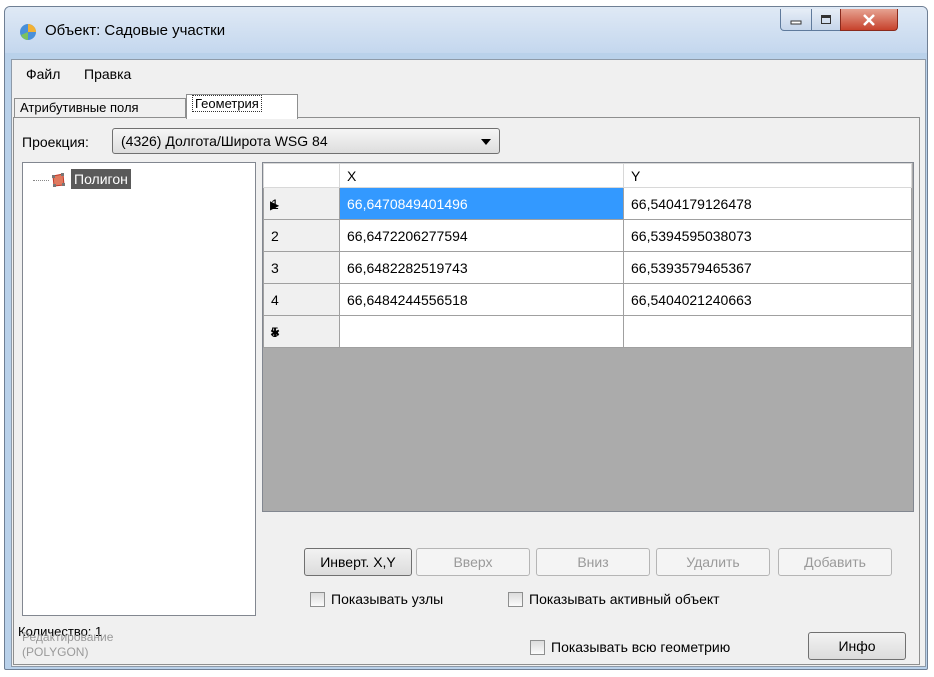 Image resolution: width=934 pixels, height=677 pixels. What do you see at coordinates (68, 637) in the screenshot?
I see `edit-mode-line1: Редактирование` at bounding box center [68, 637].